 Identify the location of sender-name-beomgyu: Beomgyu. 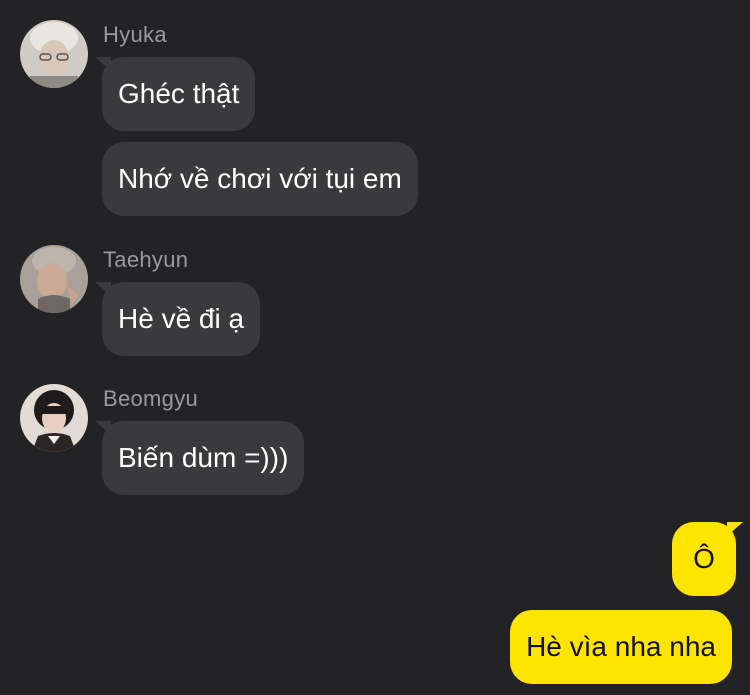
(151, 398).